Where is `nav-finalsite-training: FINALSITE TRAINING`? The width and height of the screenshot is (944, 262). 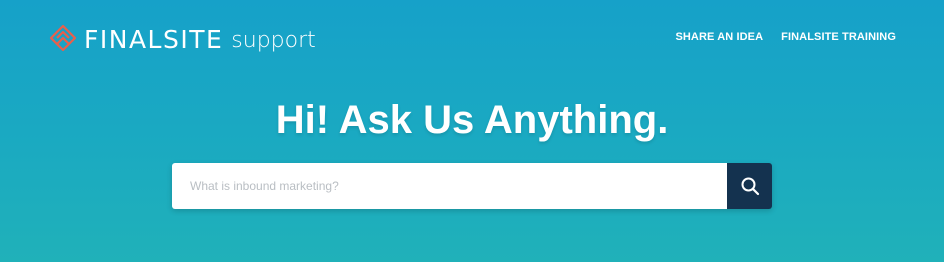 nav-finalsite-training: FINALSITE TRAINING is located at coordinates (838, 37).